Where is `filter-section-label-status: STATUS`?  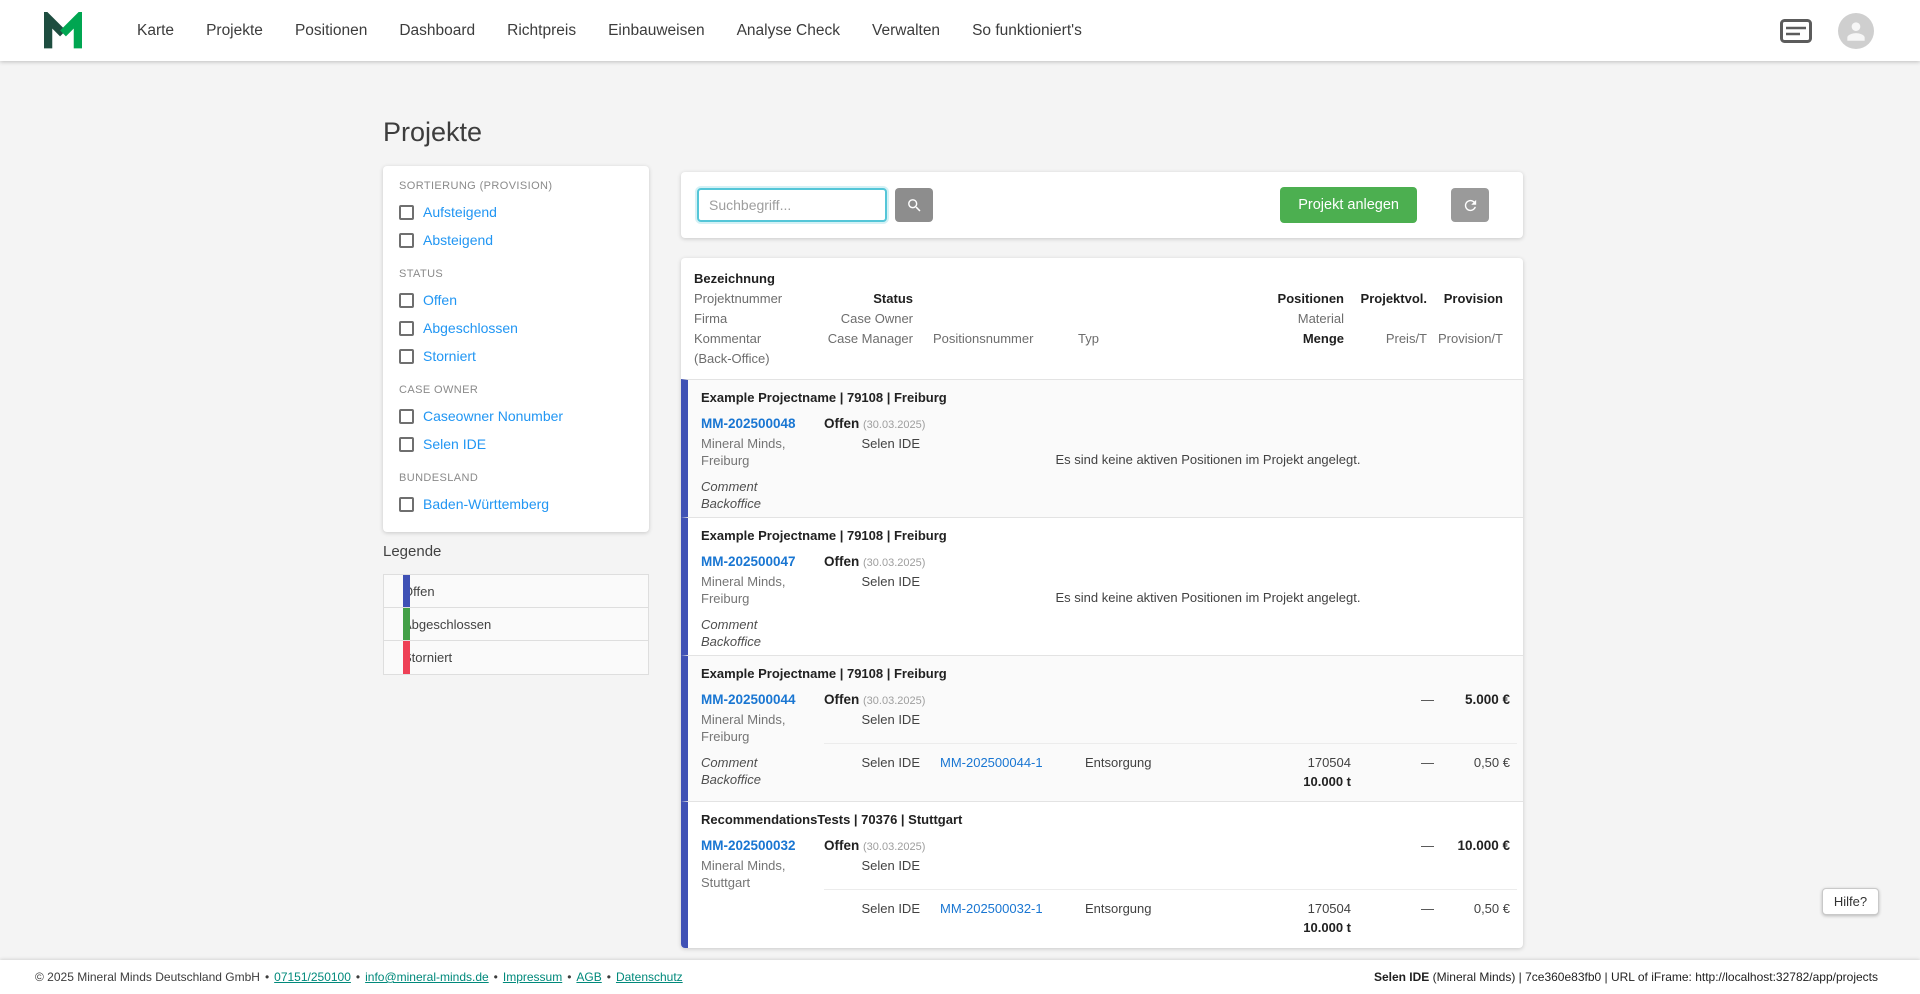
filter-section-label-status: STATUS is located at coordinates (421, 274).